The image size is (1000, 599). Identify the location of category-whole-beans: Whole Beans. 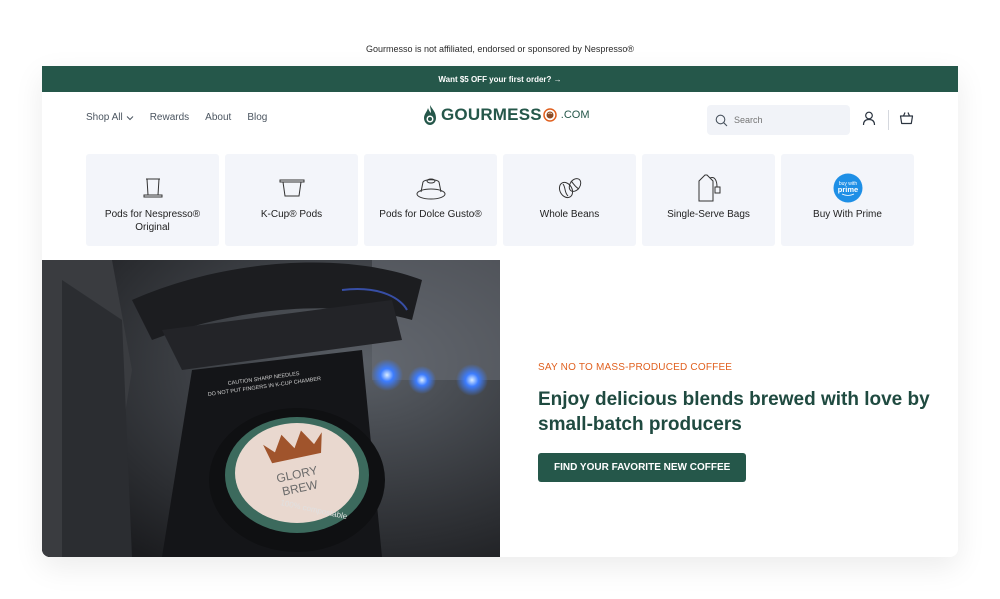
(569, 200).